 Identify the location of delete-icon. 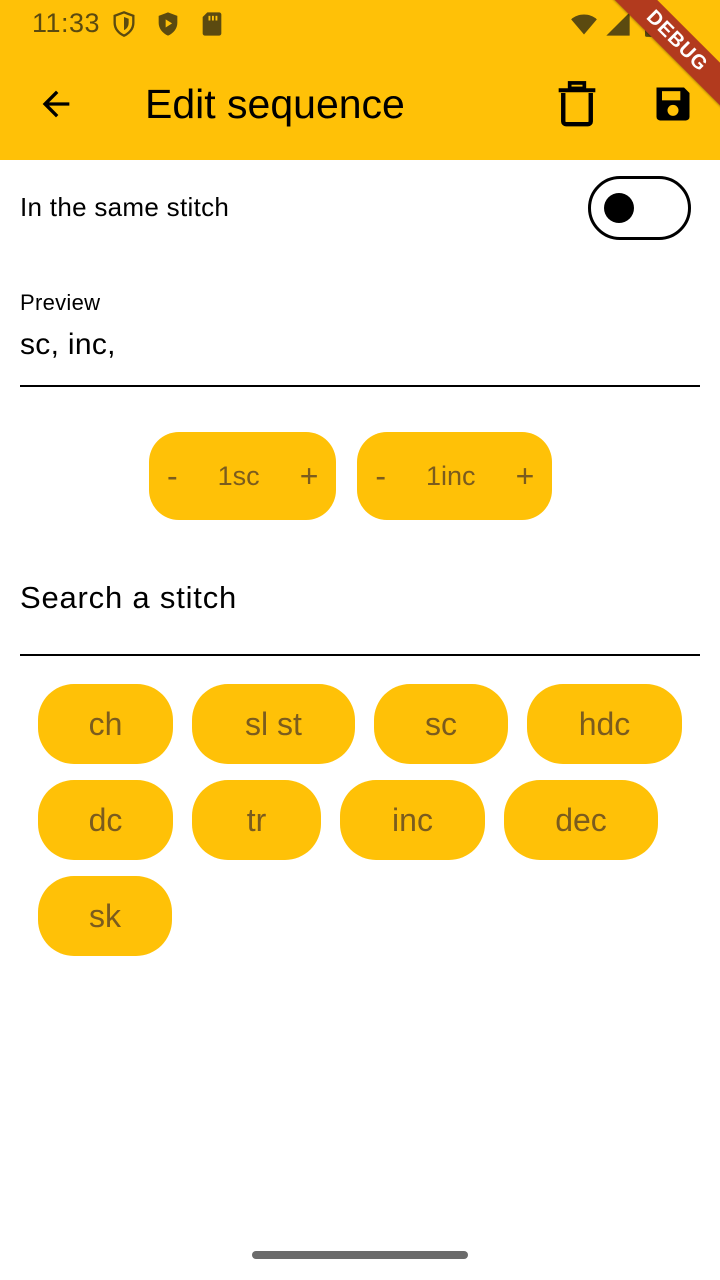
(577, 104).